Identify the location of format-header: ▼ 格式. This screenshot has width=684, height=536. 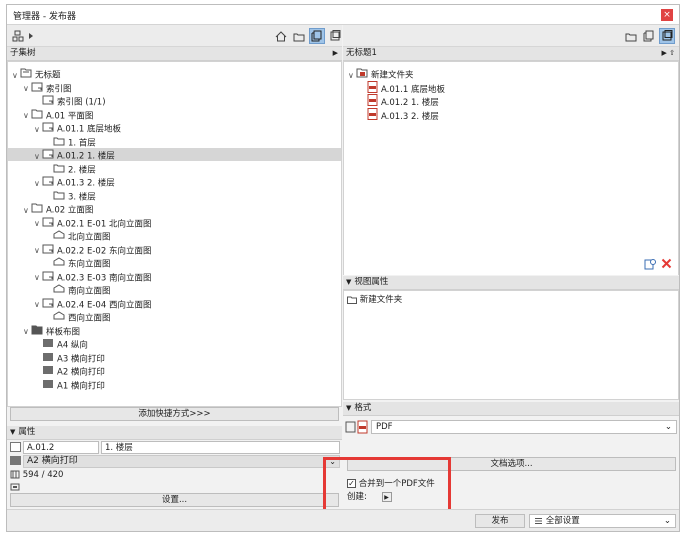
(511, 409).